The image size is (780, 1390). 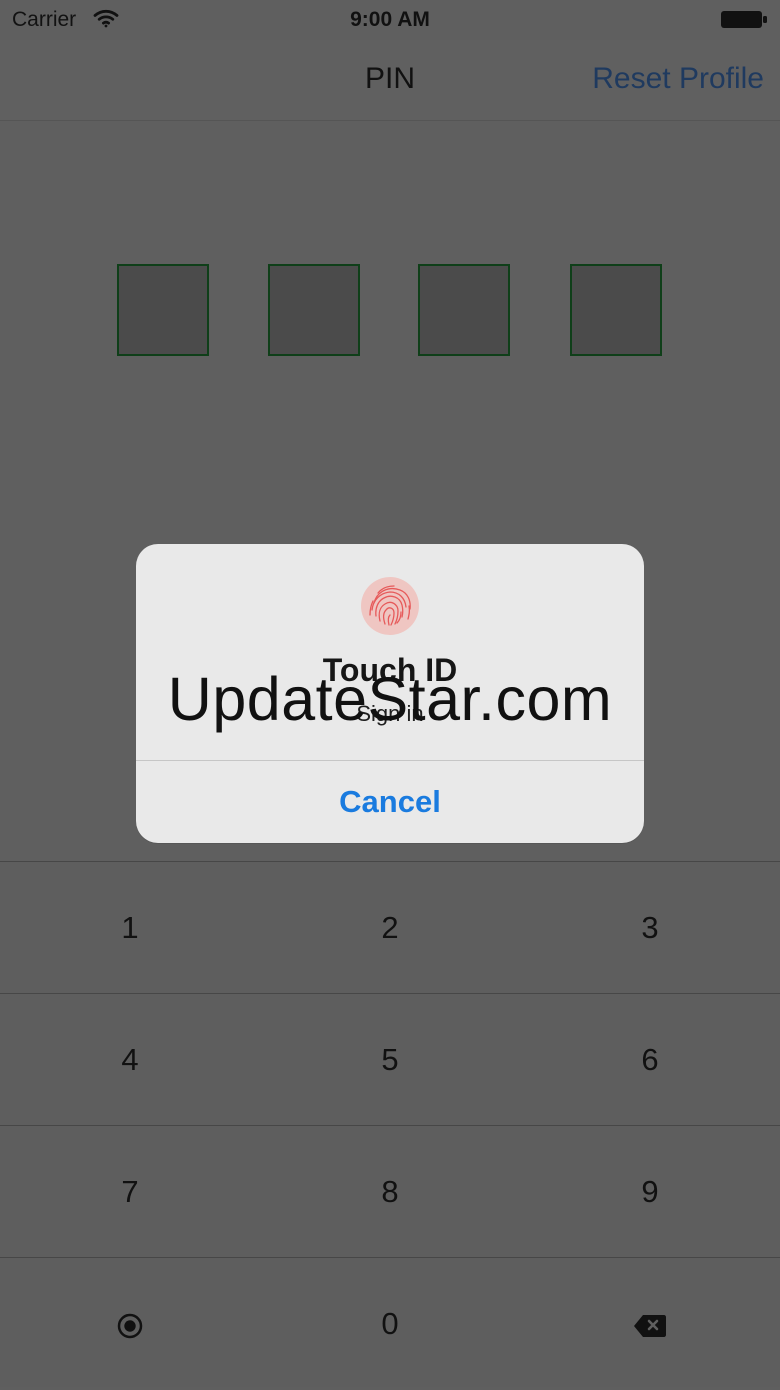 What do you see at coordinates (744, 19) in the screenshot?
I see `battery-icon` at bounding box center [744, 19].